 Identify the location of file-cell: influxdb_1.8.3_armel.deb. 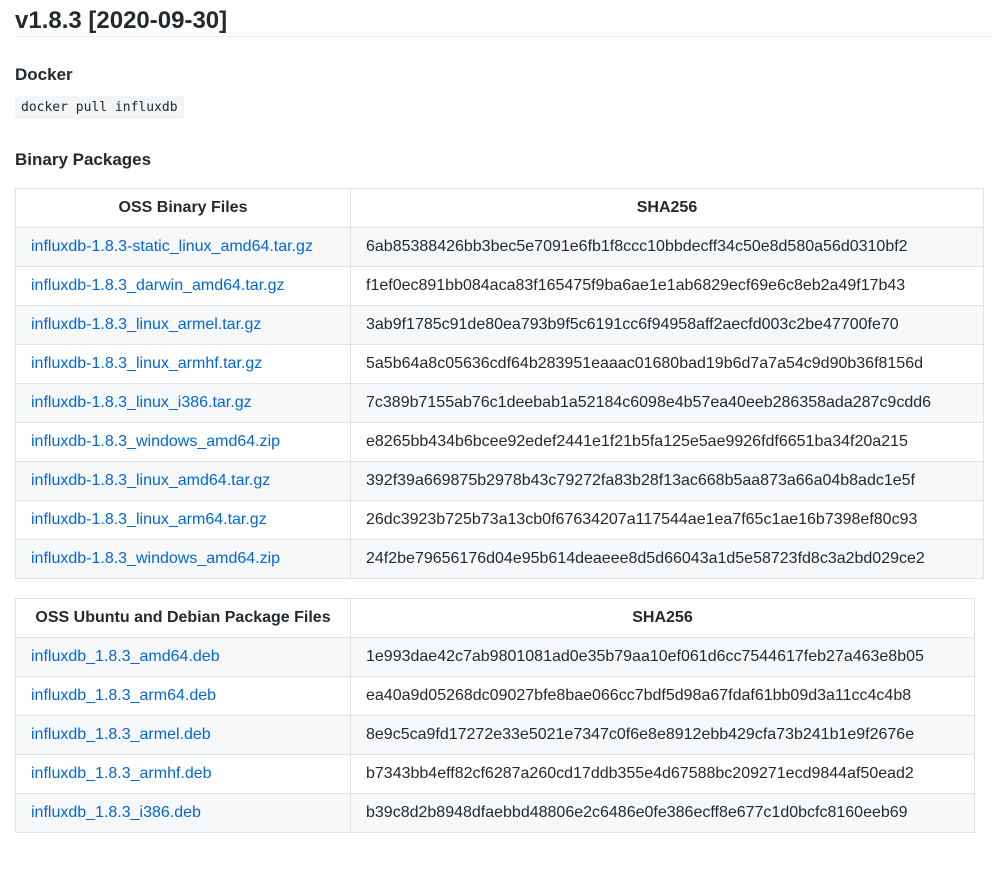
(183, 735).